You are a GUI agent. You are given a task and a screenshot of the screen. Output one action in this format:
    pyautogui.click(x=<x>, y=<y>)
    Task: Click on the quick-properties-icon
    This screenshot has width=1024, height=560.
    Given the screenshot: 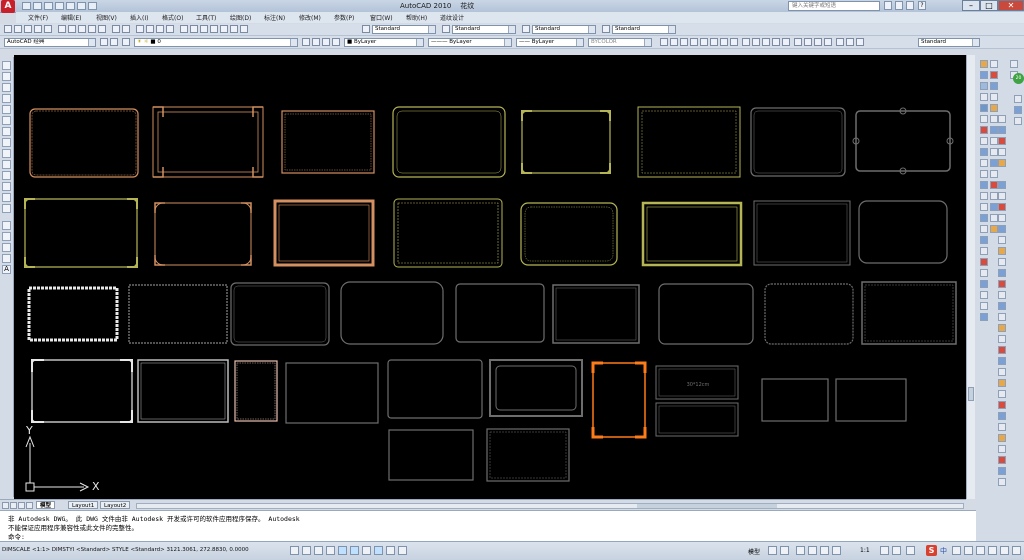 What is the action you would take?
    pyautogui.click(x=402, y=550)
    